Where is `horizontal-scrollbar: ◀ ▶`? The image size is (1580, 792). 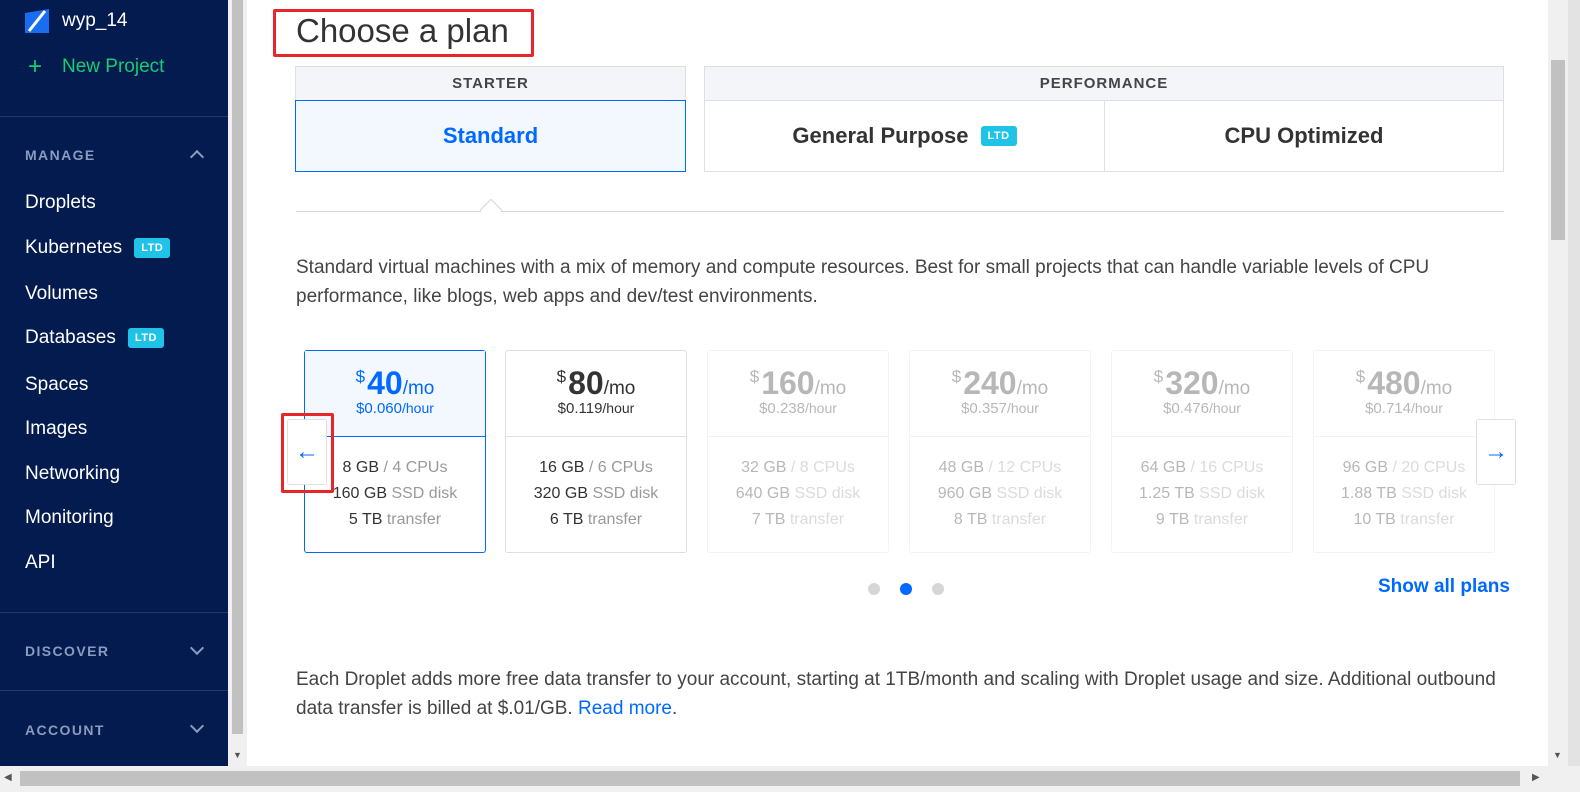
horizontal-scrollbar: ◀ ▶ is located at coordinates (790, 779).